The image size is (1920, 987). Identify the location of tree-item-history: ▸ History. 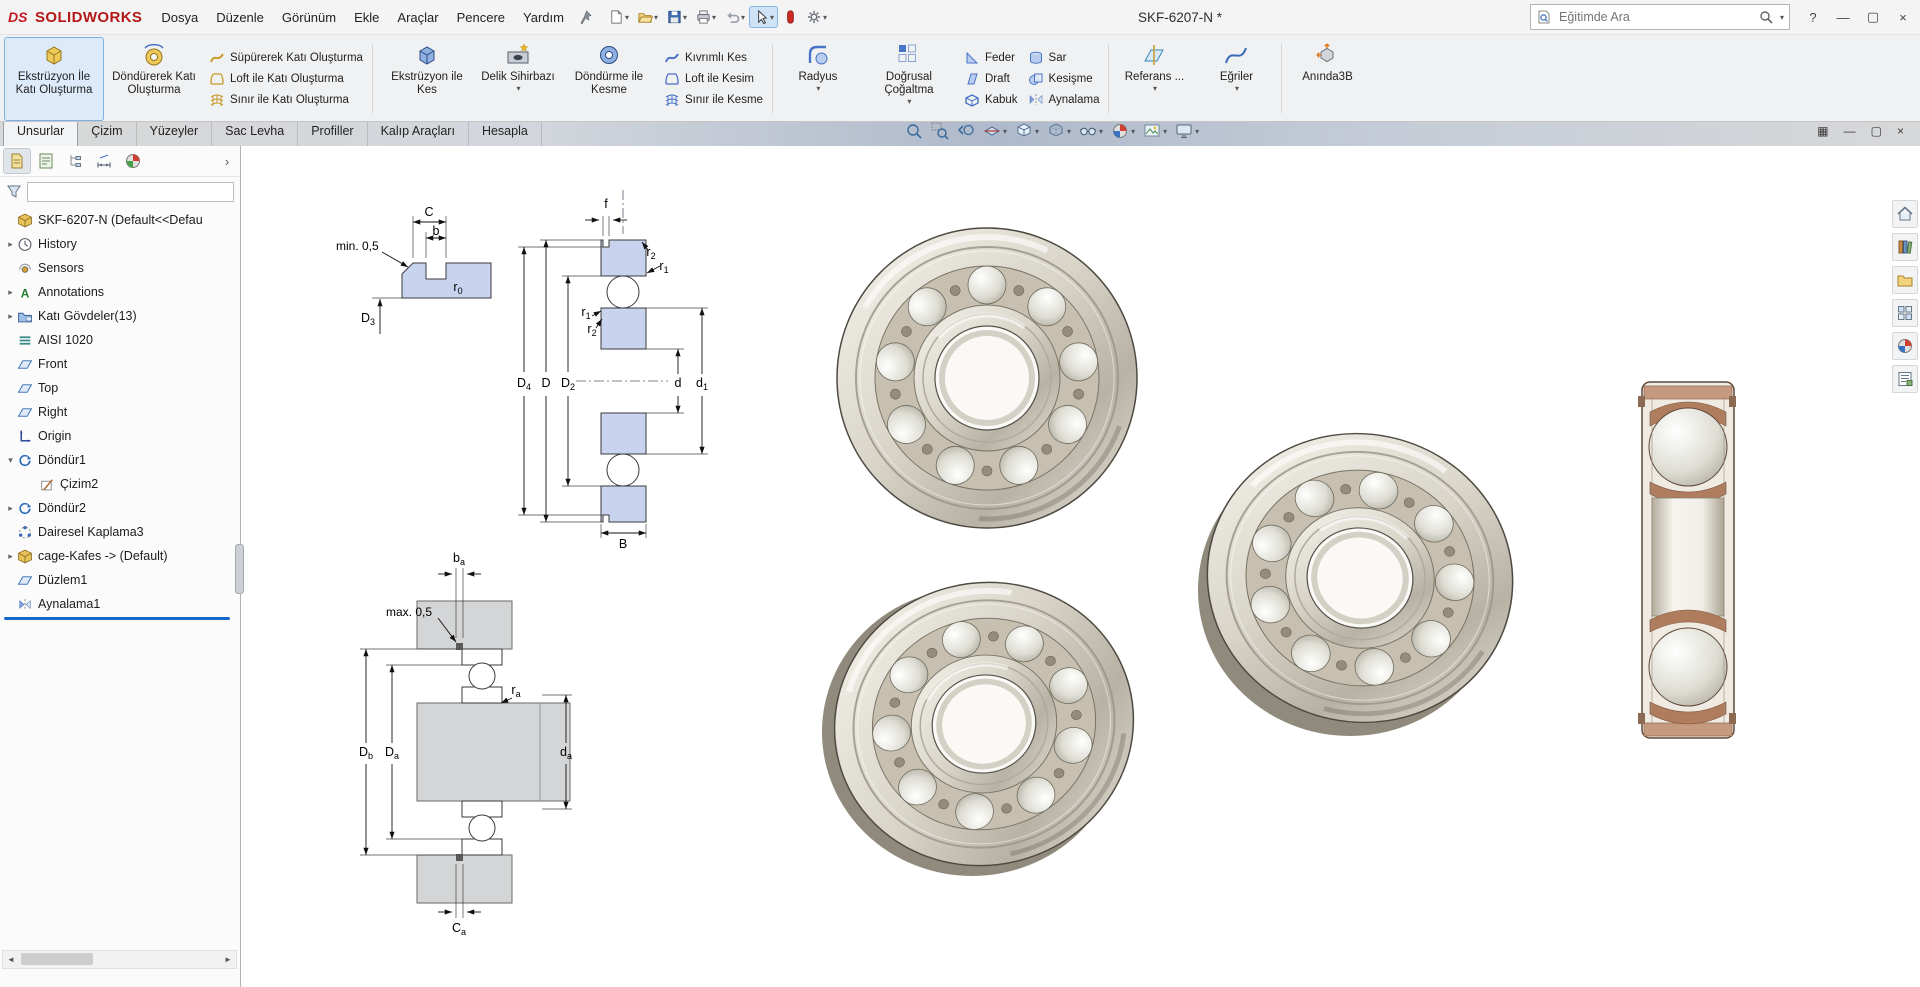
(120, 244).